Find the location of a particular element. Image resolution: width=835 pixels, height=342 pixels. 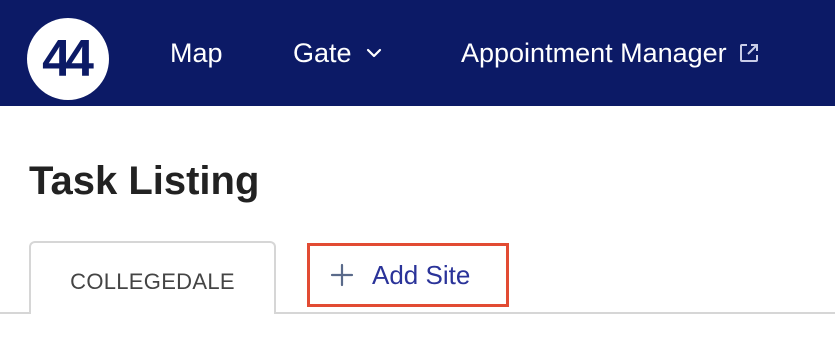

tab-collegedale: COLLEGEDALE is located at coordinates (152, 277).